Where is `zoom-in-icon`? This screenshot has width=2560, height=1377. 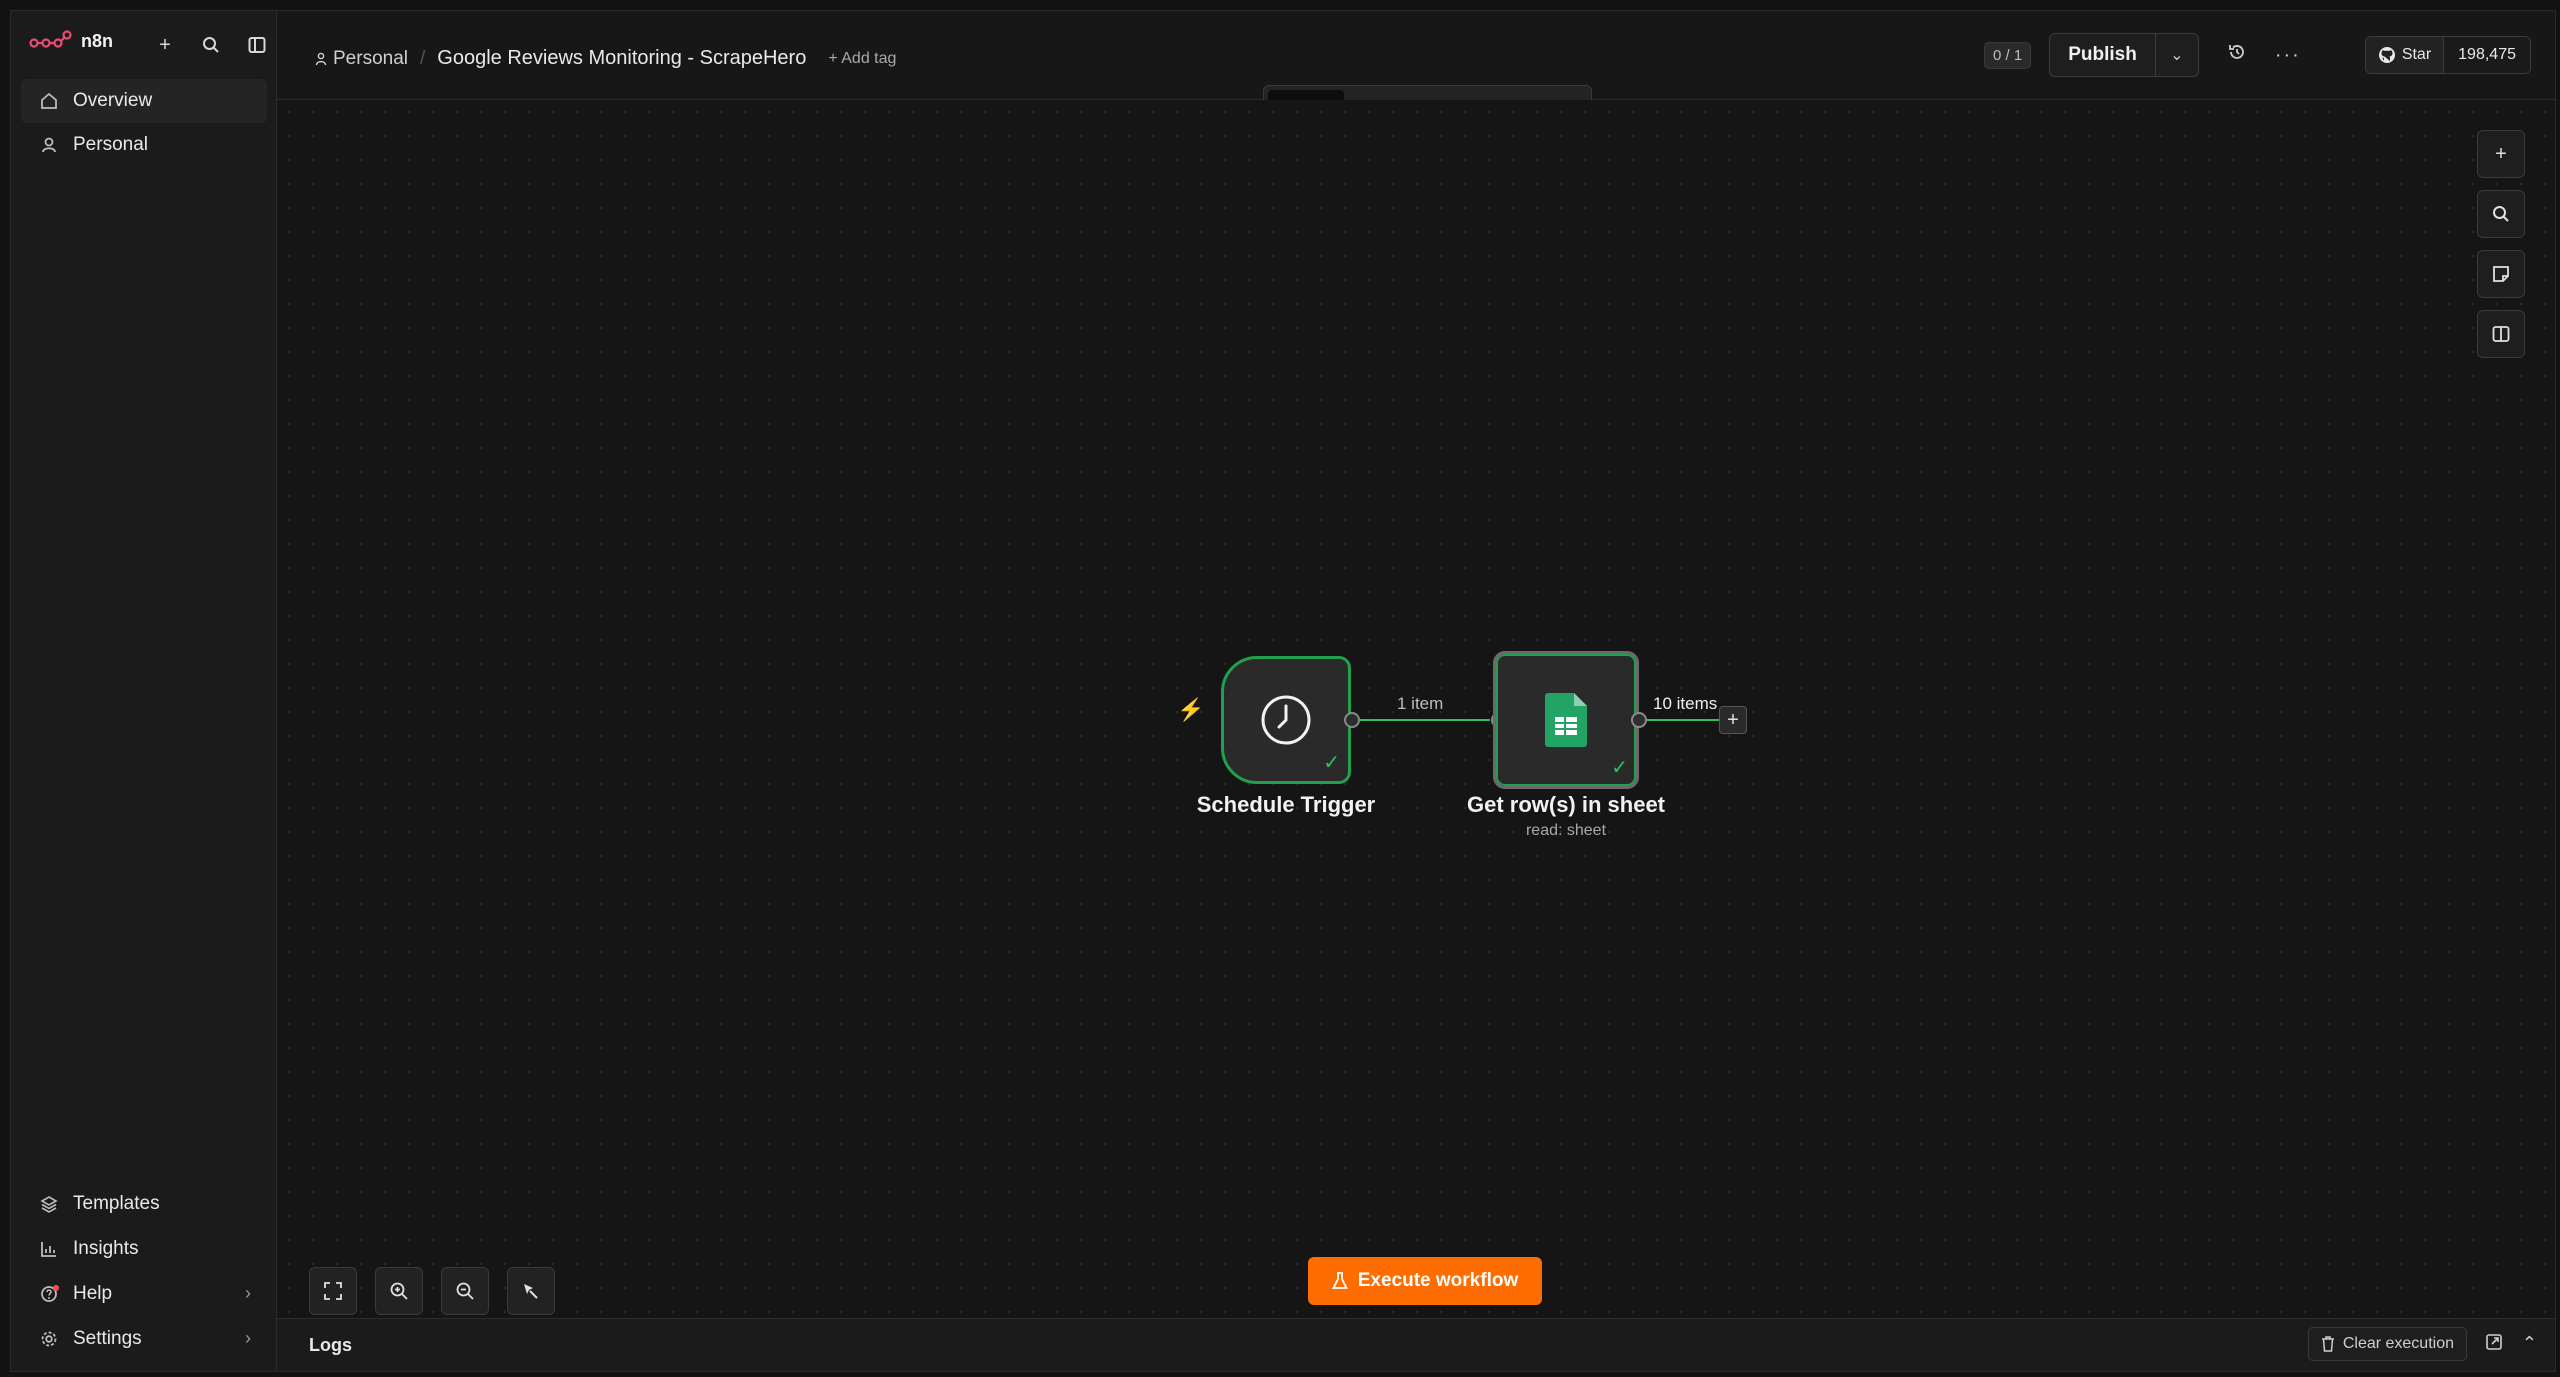
zoom-in-icon is located at coordinates (399, 1291).